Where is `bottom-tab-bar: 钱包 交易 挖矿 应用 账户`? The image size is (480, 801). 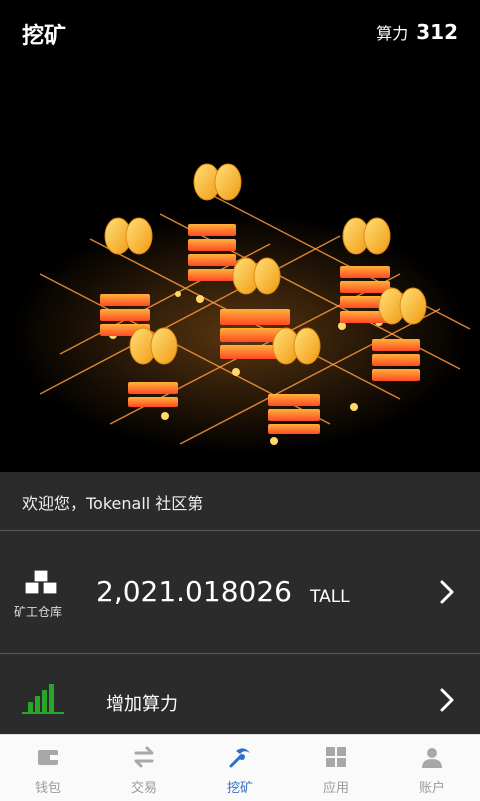
bottom-tab-bar: 钱包 交易 挖矿 应用 账户 is located at coordinates (240, 767).